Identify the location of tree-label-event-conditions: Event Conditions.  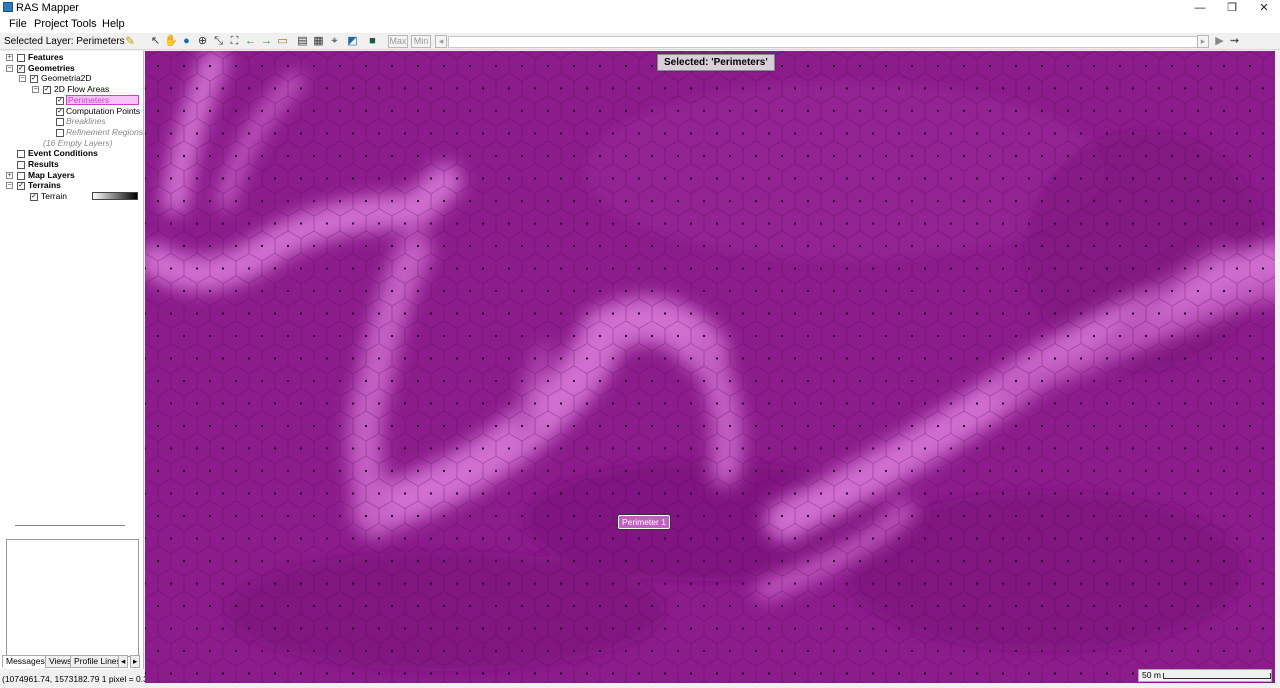
(63, 153).